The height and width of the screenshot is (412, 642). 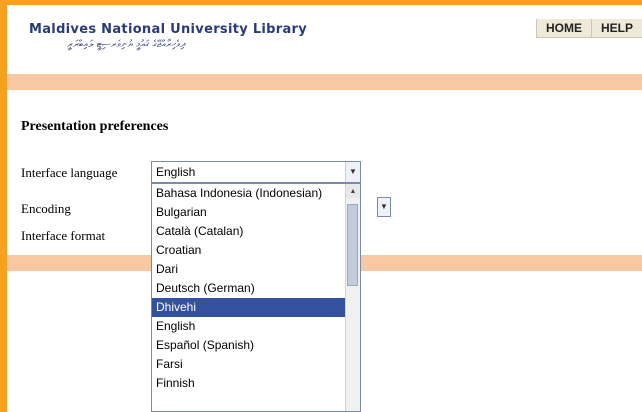 I want to click on dropdown-option: Bulgarian, so click(x=249, y=212).